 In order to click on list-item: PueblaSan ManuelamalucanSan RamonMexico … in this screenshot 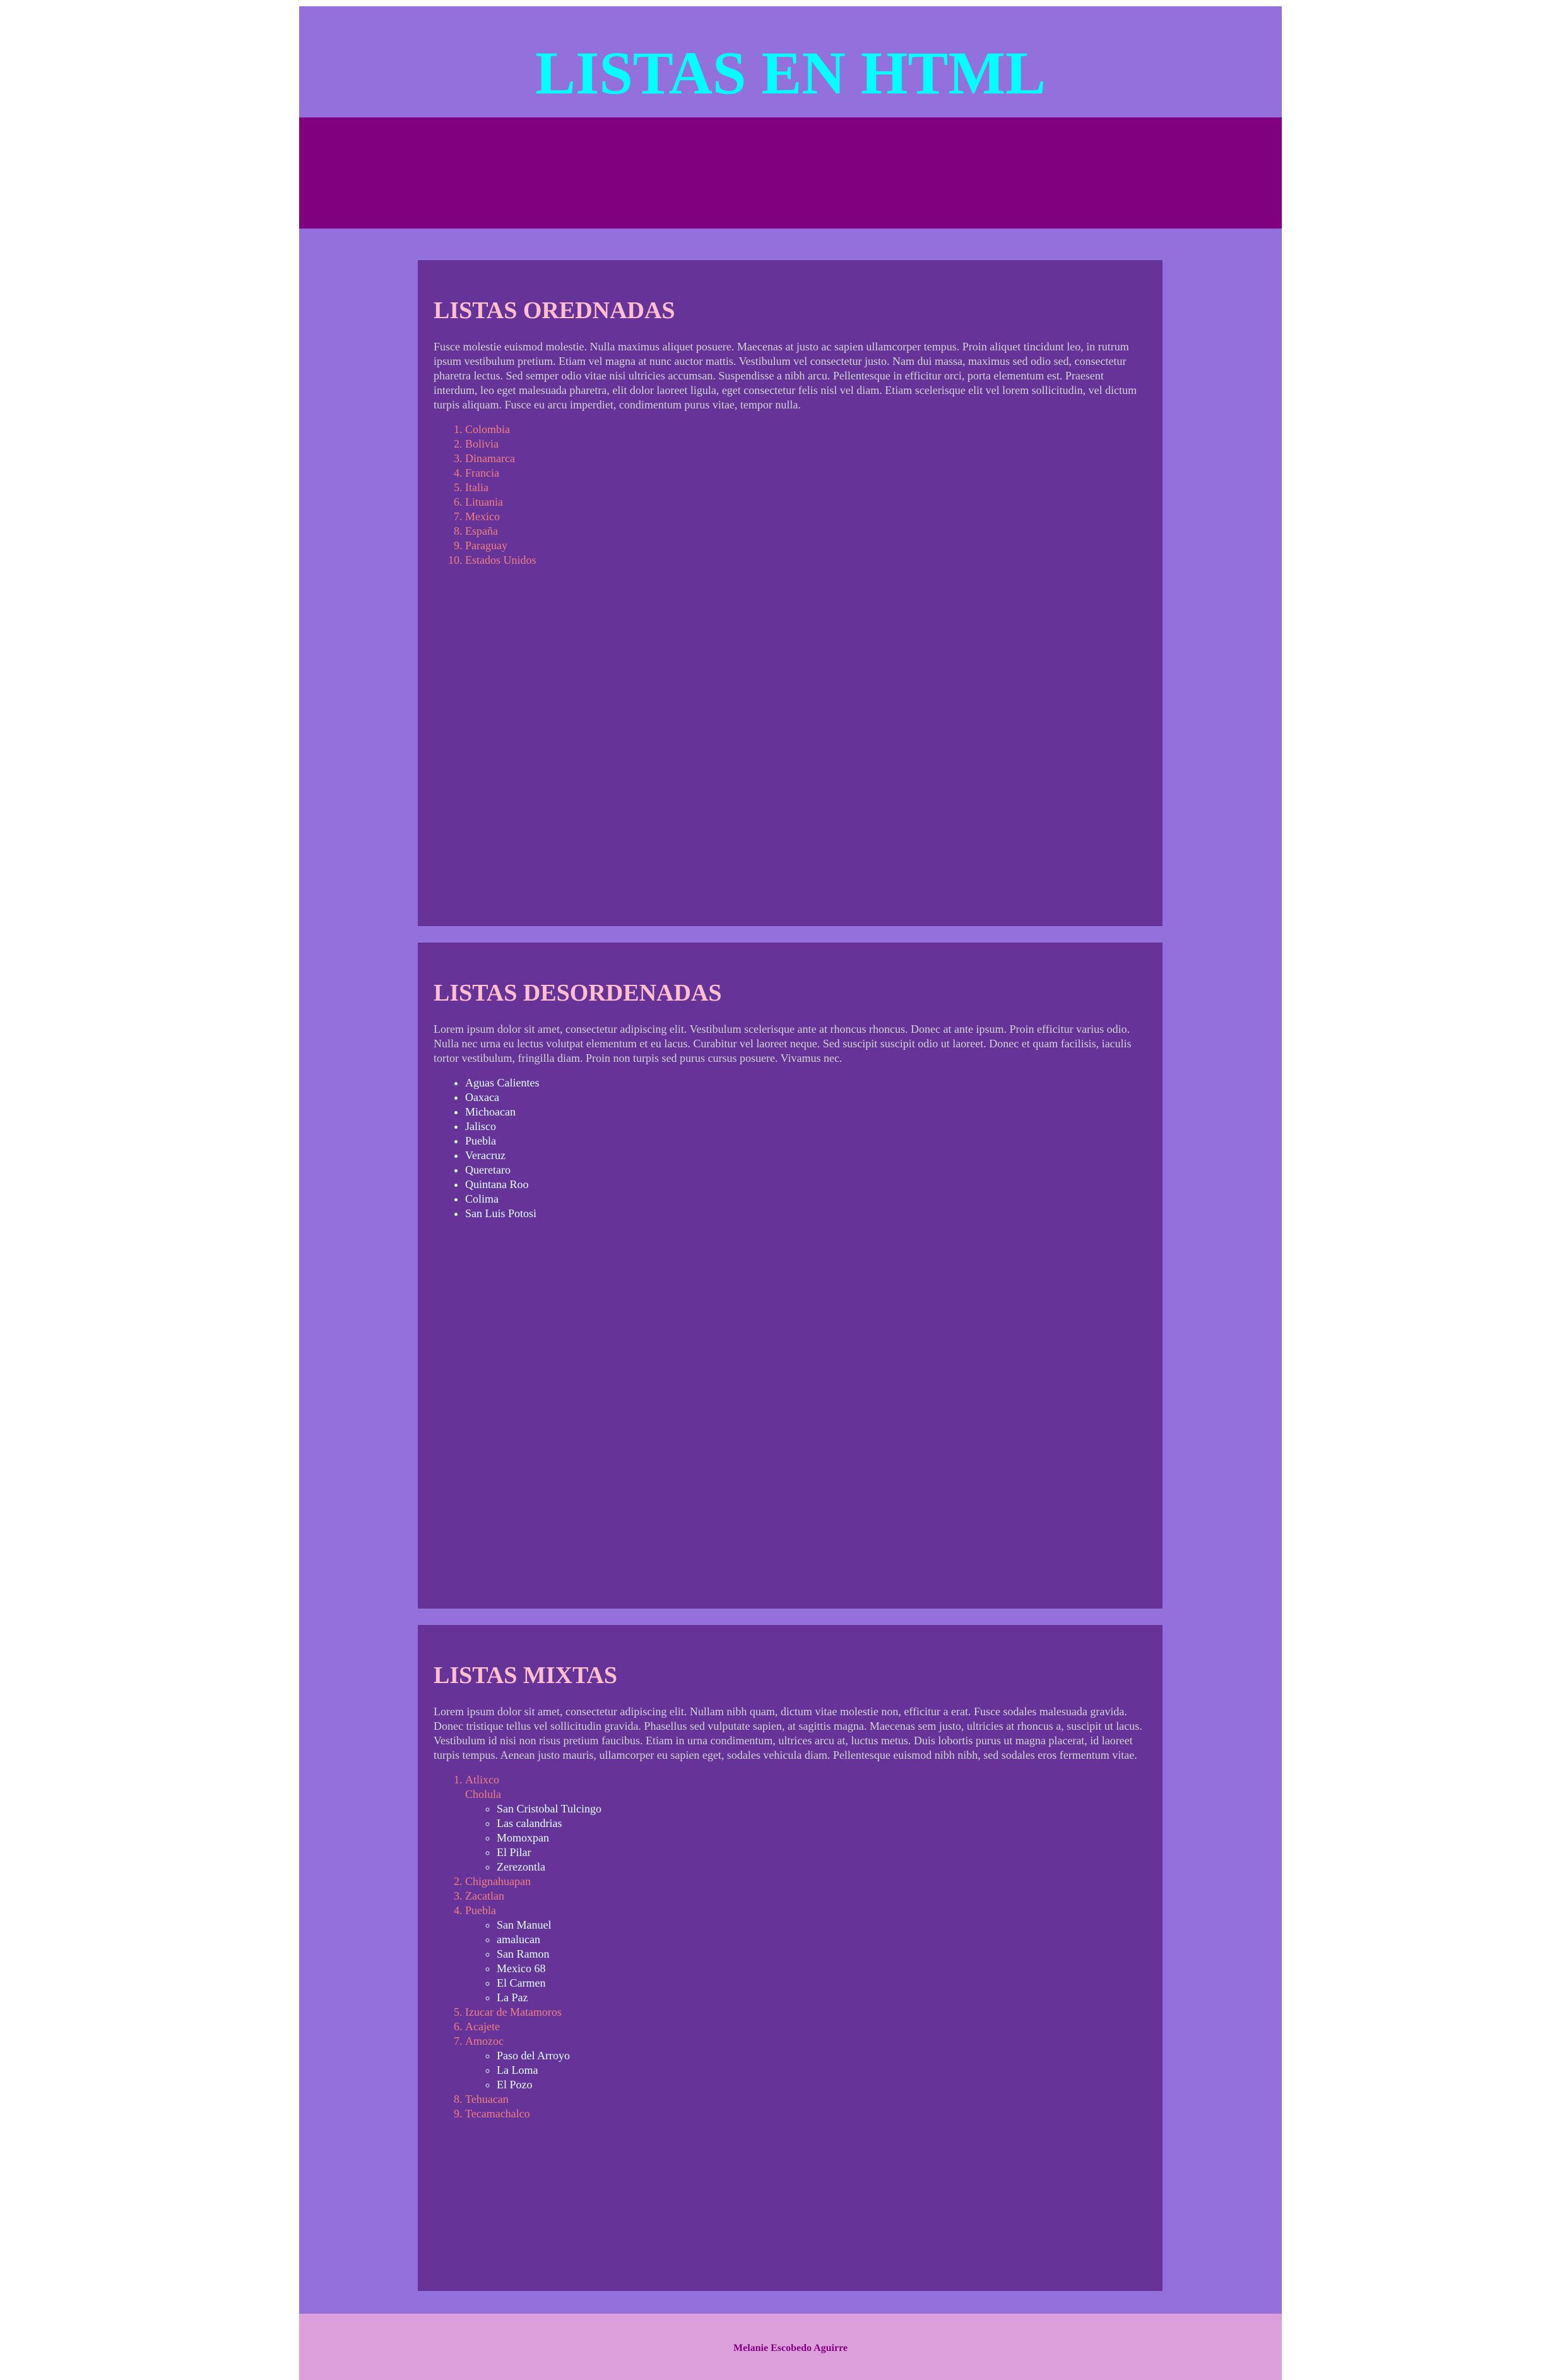, I will do `click(806, 1954)`.